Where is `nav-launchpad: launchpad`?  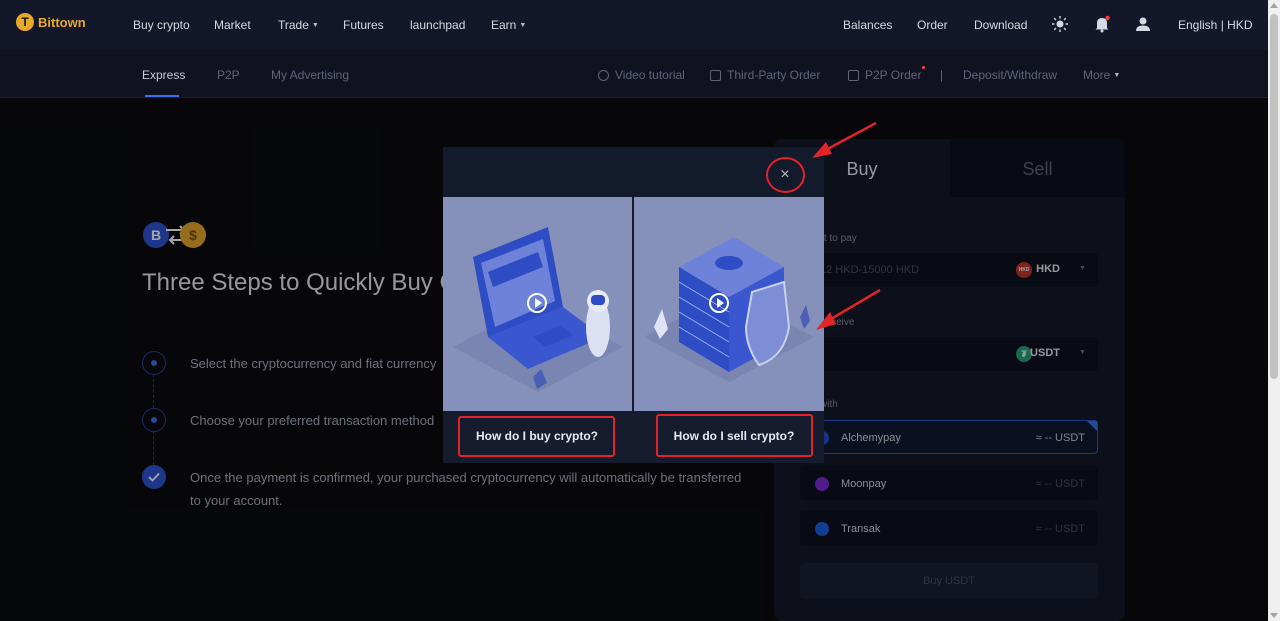 nav-launchpad: launchpad is located at coordinates (437, 25).